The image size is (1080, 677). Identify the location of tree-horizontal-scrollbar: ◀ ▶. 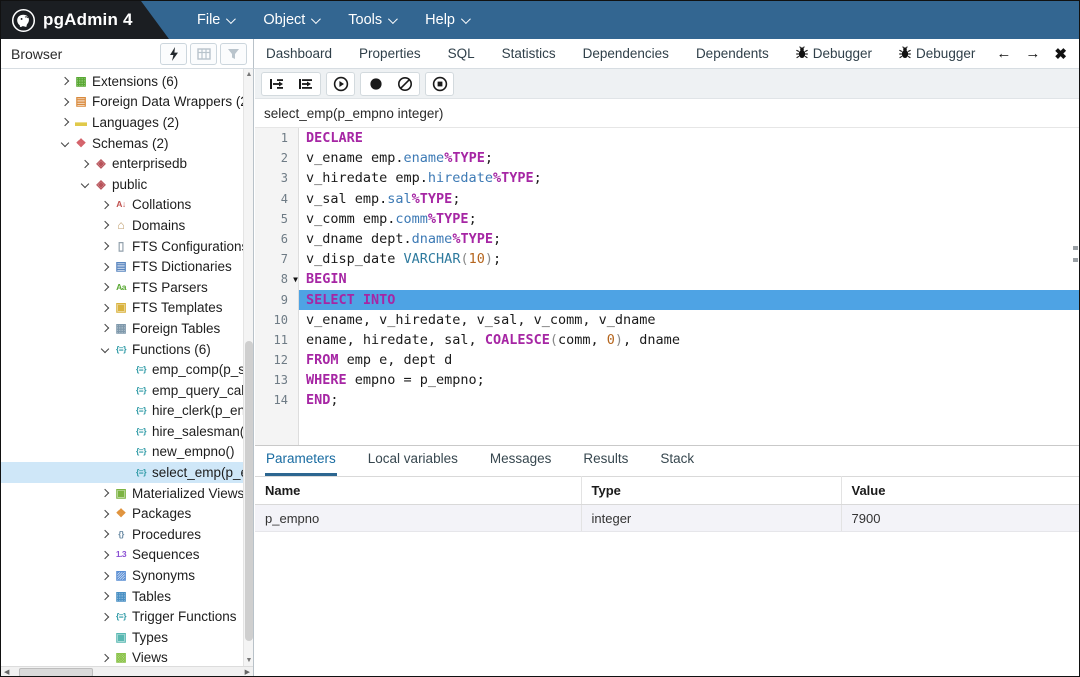
(127, 671).